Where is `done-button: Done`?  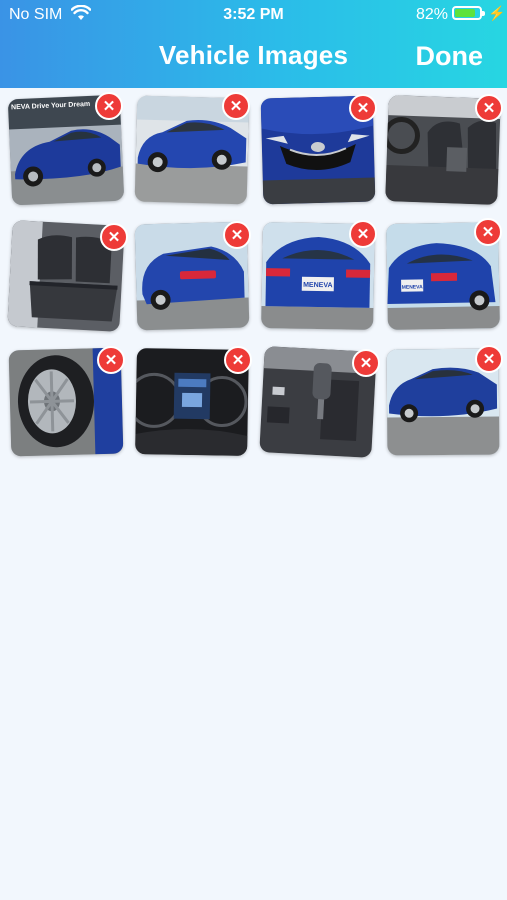
done-button: Done is located at coordinates (450, 56).